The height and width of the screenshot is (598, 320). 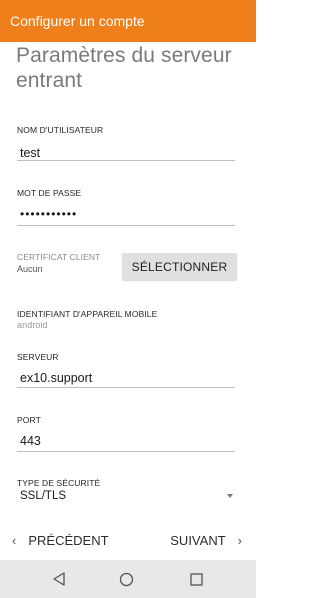 I want to click on dropdown-arrow-icon, so click(x=230, y=496).